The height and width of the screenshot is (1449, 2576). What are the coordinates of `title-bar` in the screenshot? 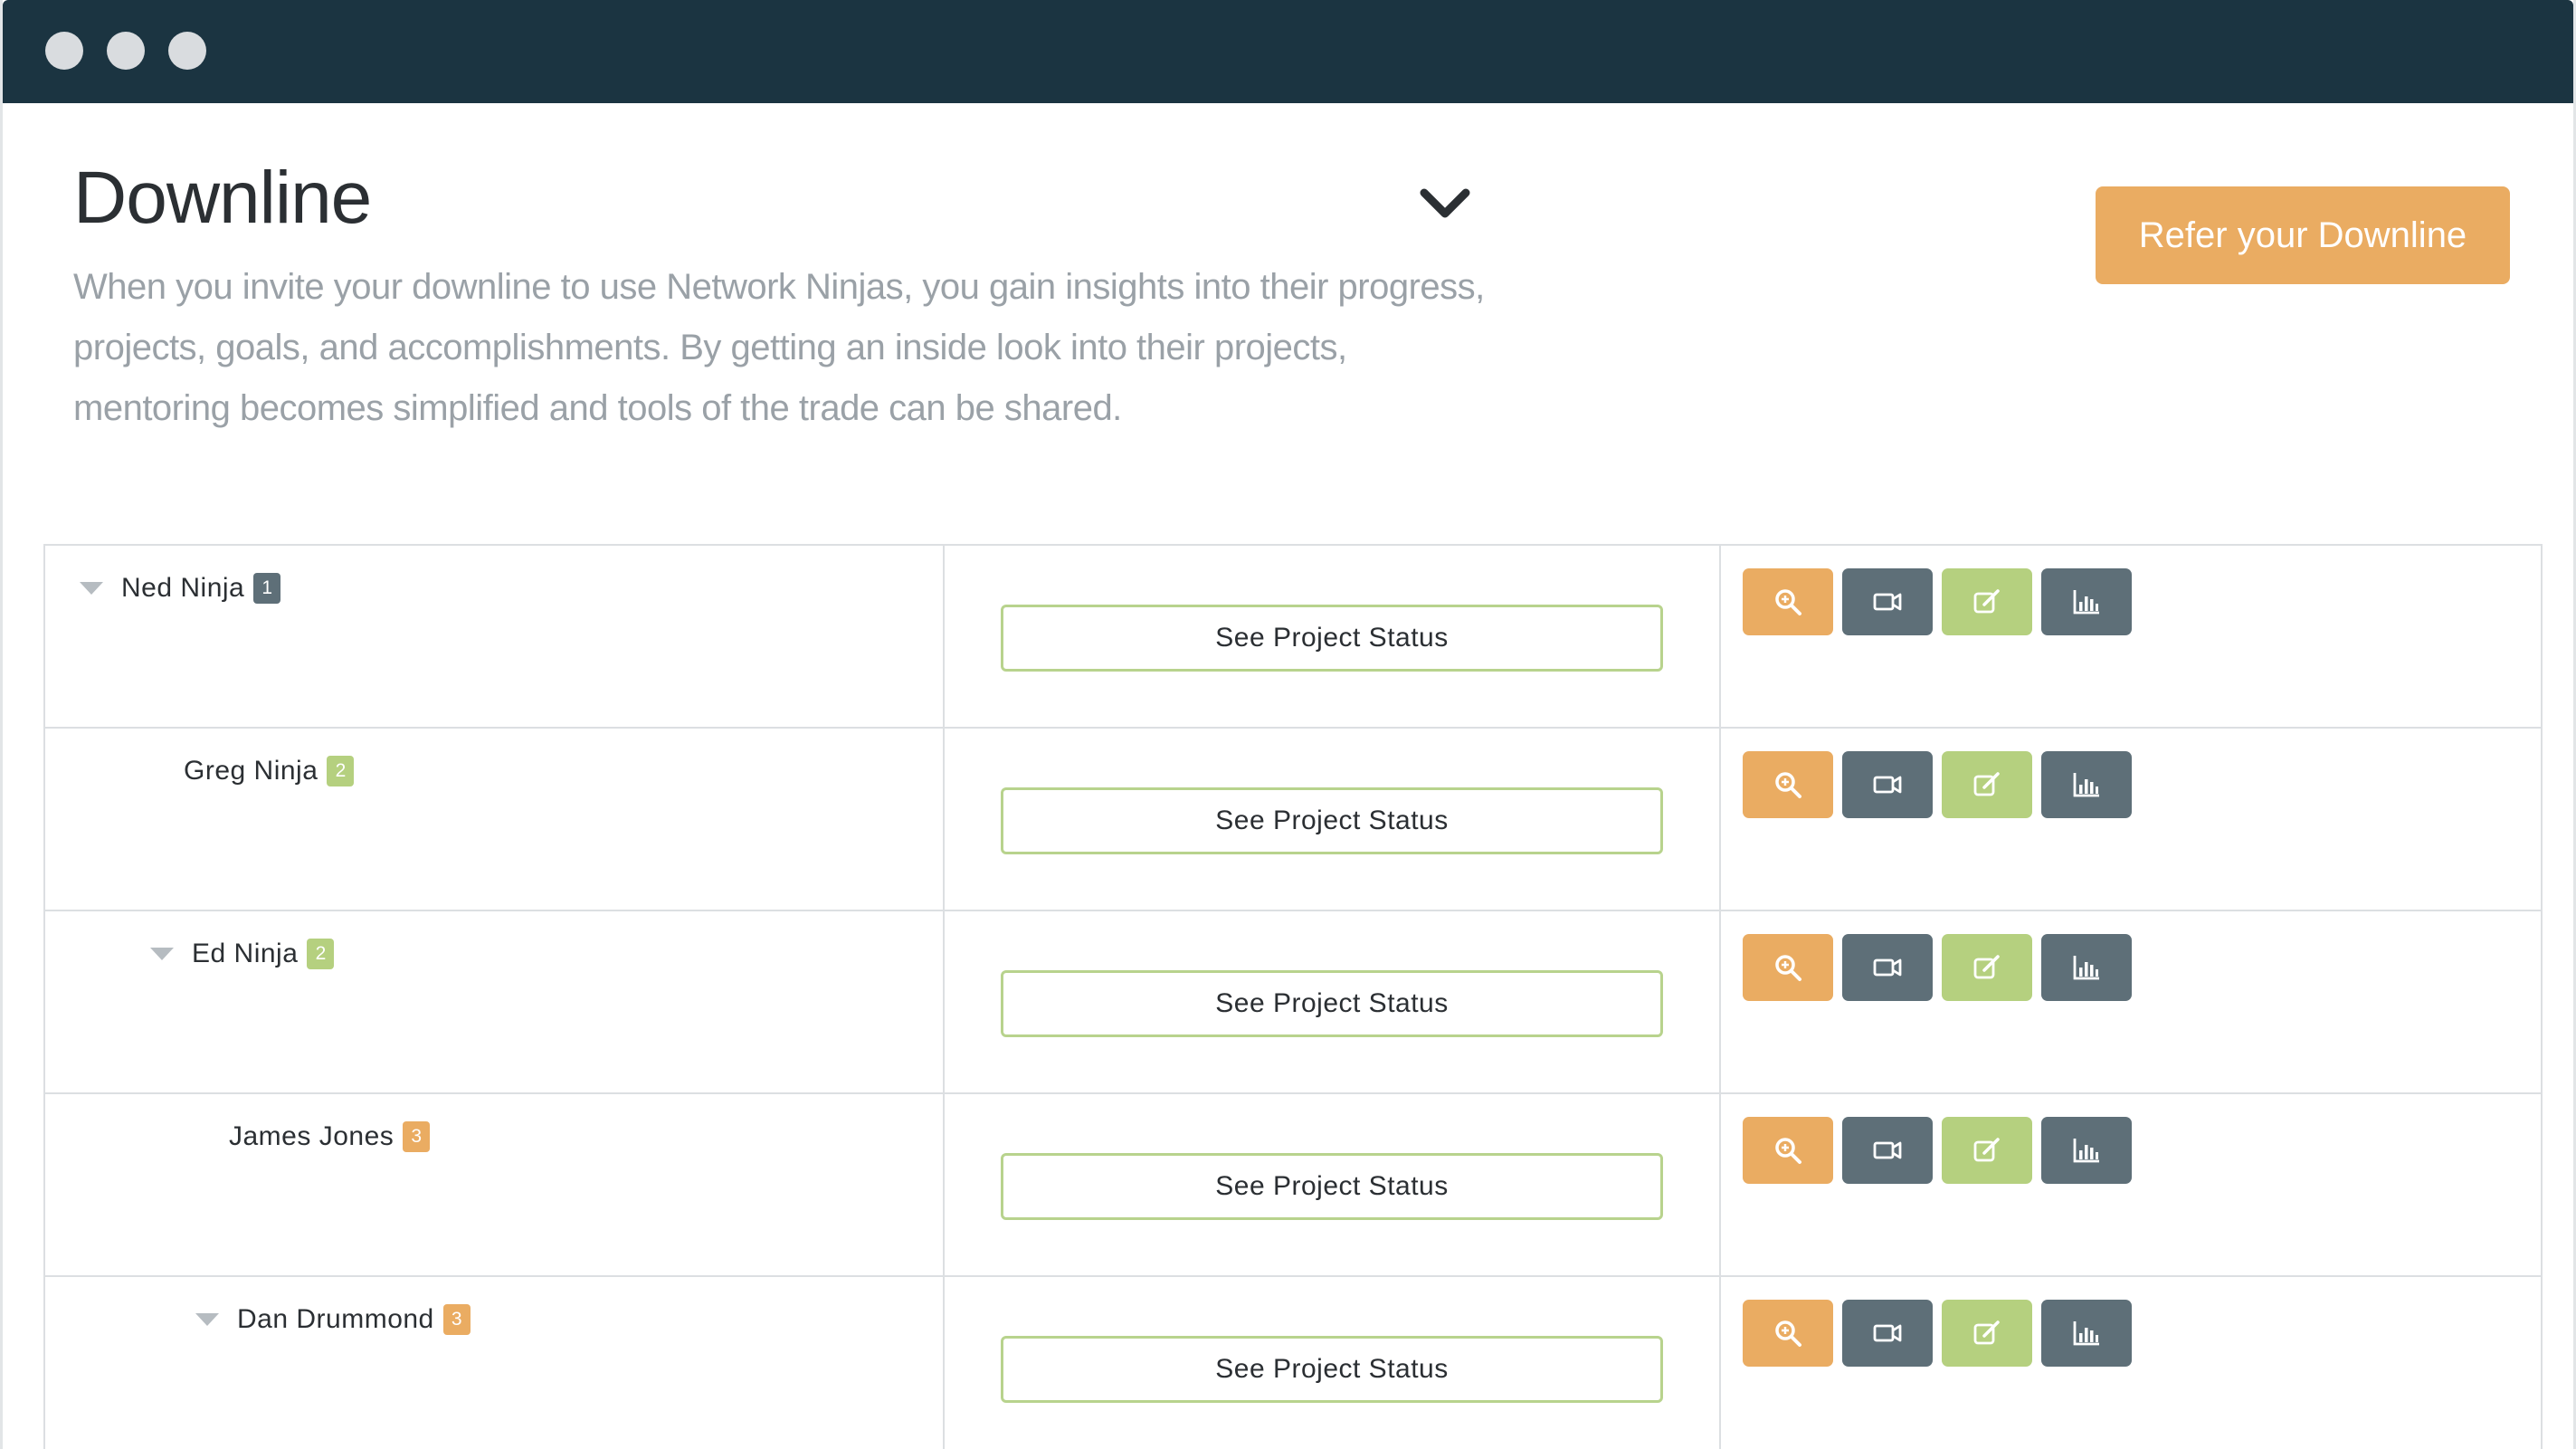 It's located at (1288, 51).